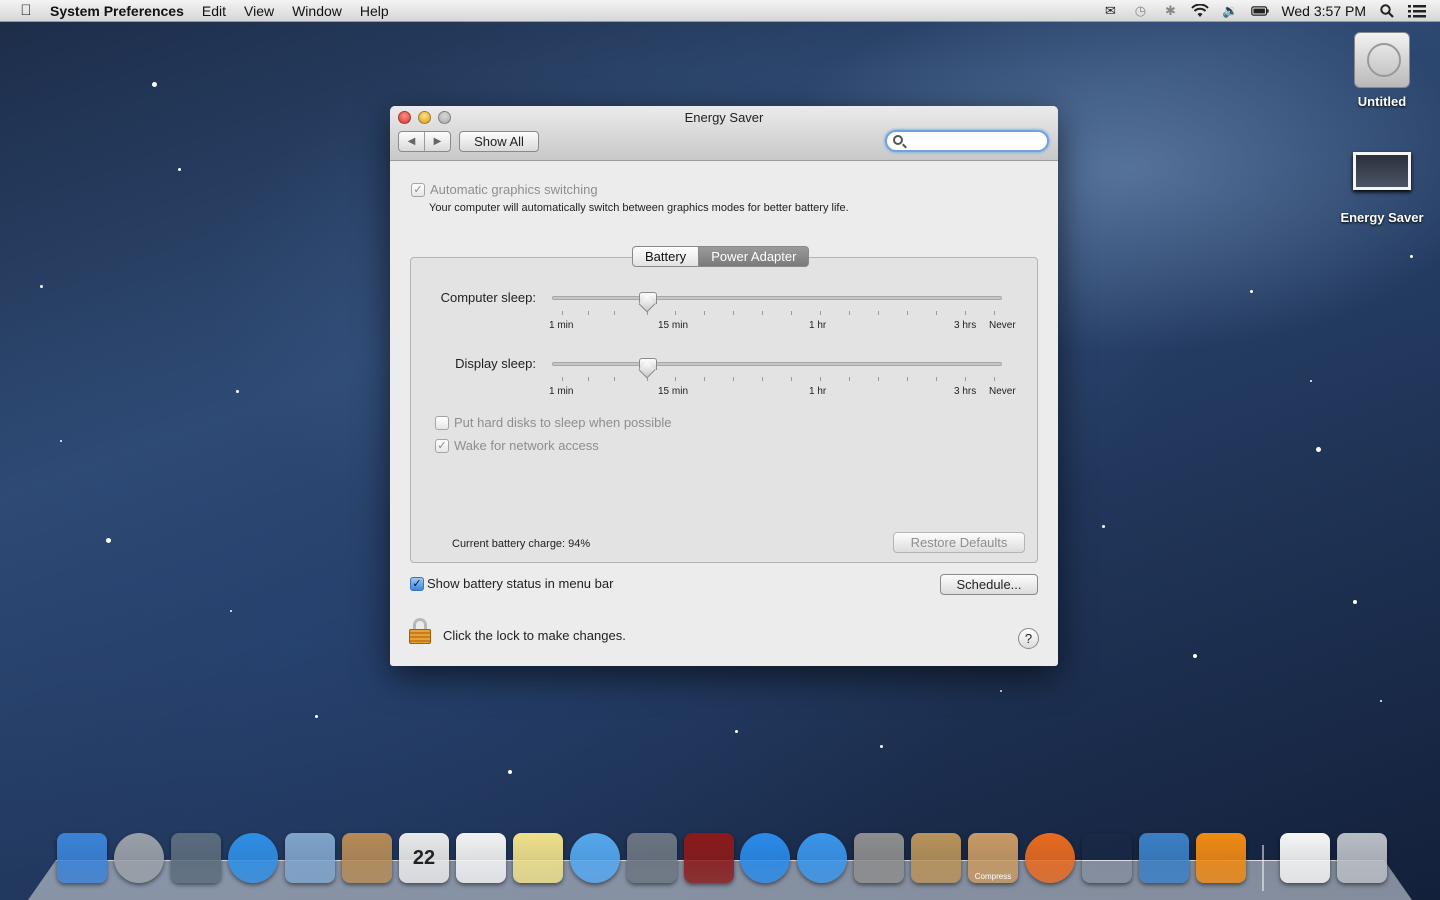 The width and height of the screenshot is (1440, 900). Describe the element at coordinates (822, 858) in the screenshot. I see `dock-app-store-icon` at that location.